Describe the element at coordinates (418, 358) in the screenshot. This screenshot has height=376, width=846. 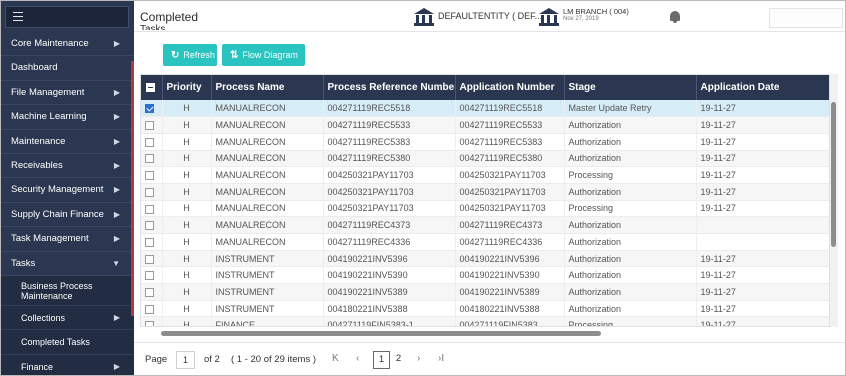
I see `next-page-icon: ›` at that location.